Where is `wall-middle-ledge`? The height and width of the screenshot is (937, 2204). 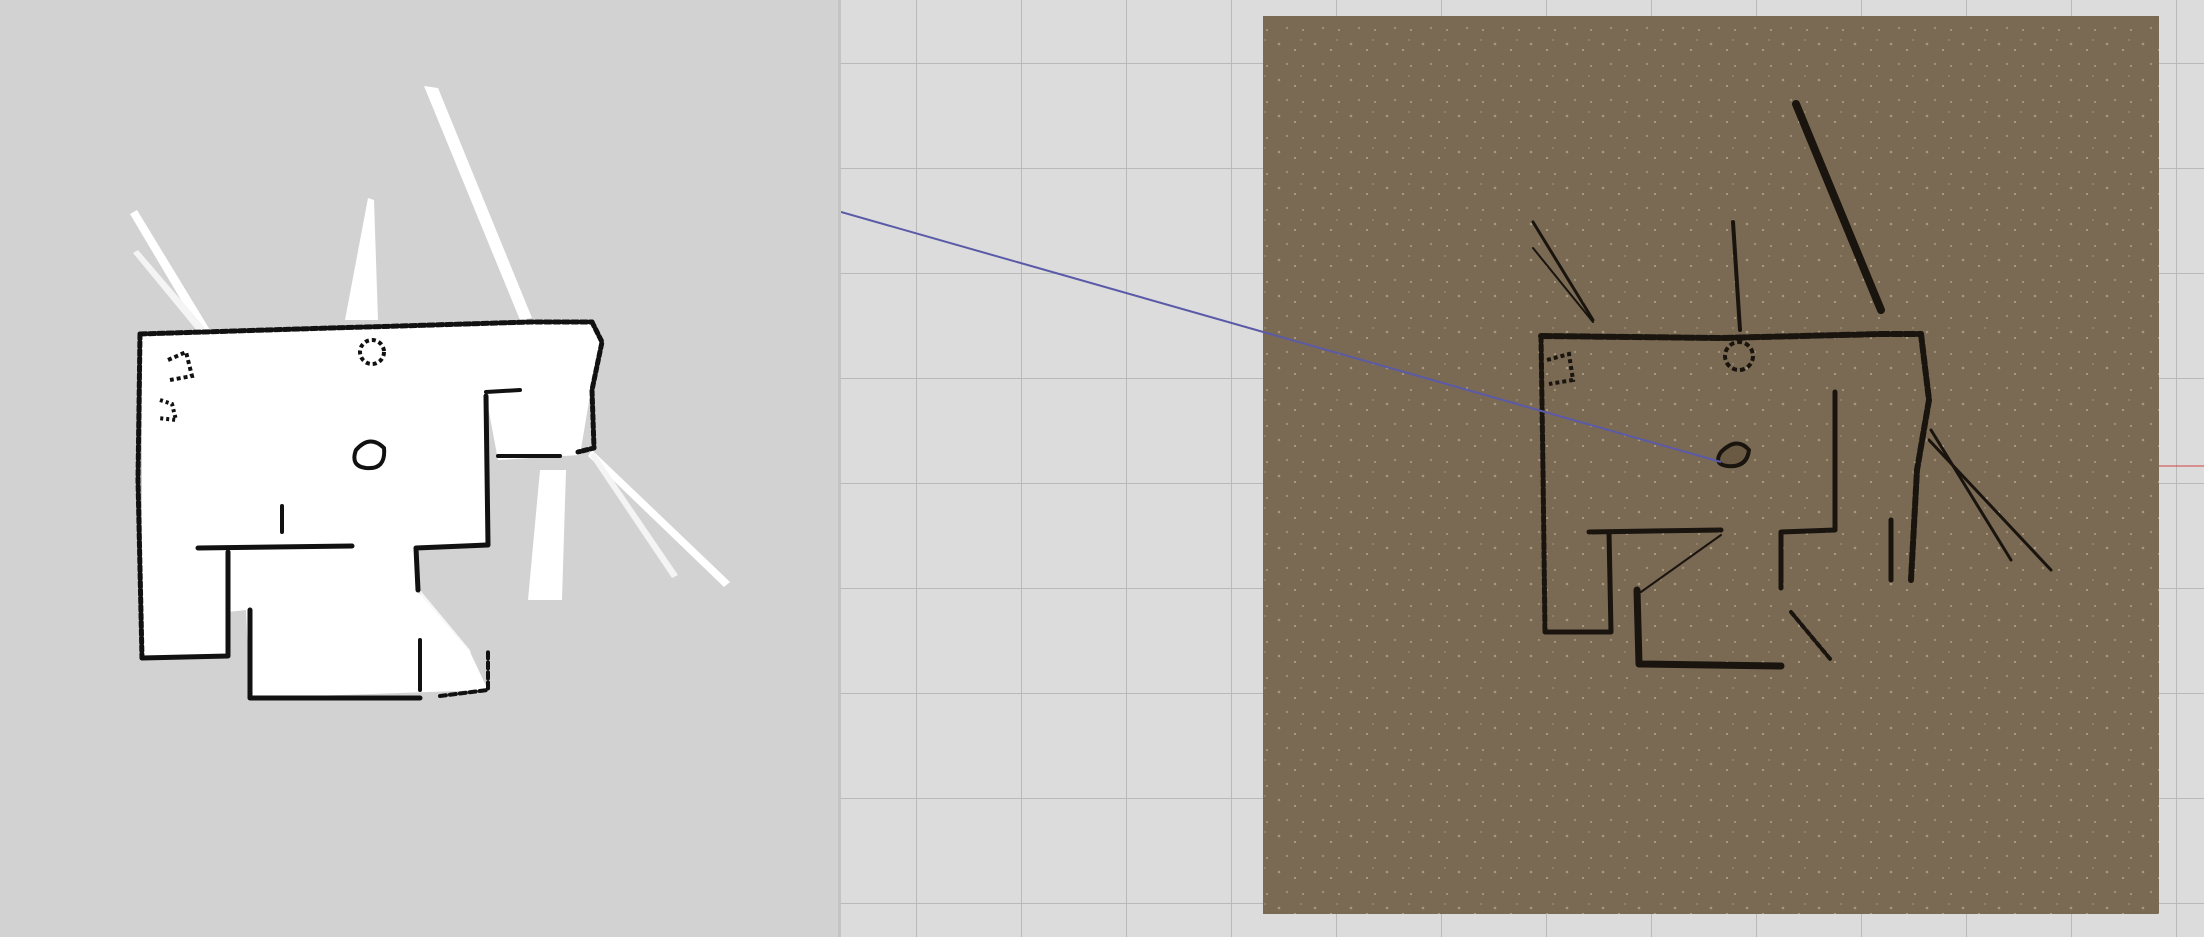 wall-middle-ledge is located at coordinates (275, 547).